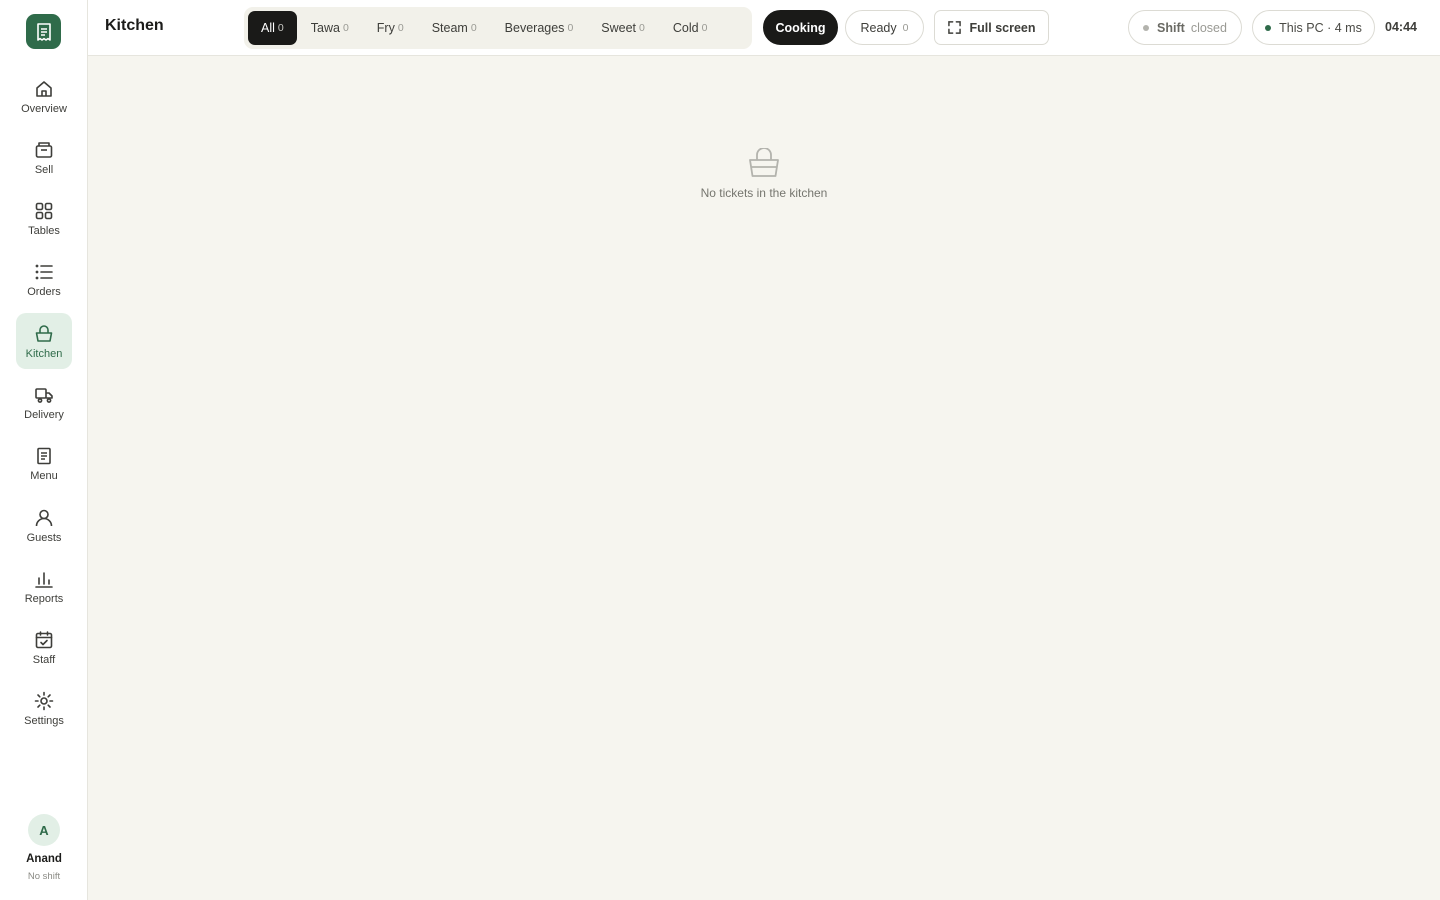  I want to click on register-icon, so click(44, 149).